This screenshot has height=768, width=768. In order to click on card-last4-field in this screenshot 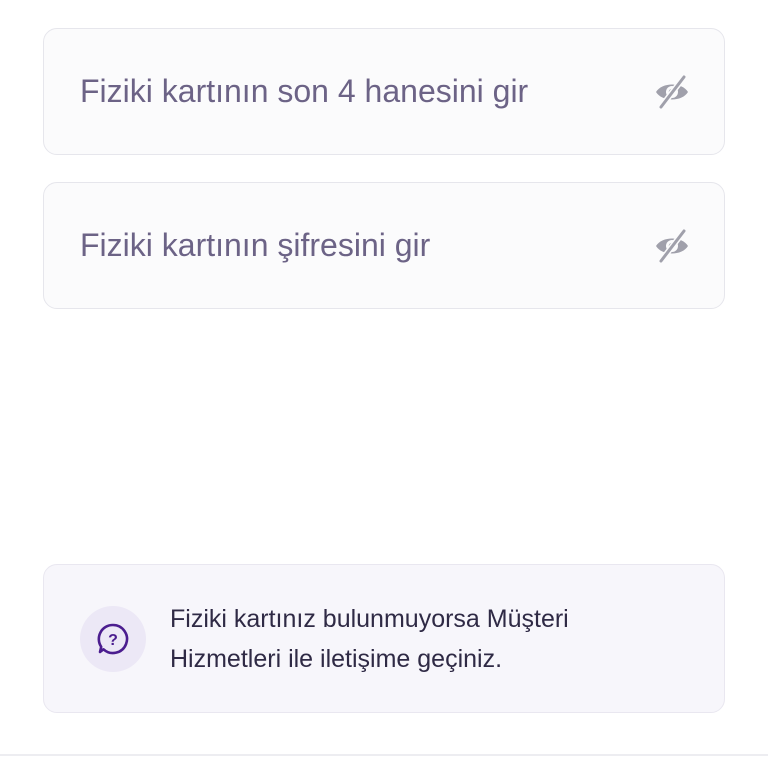, I will do `click(384, 91)`.